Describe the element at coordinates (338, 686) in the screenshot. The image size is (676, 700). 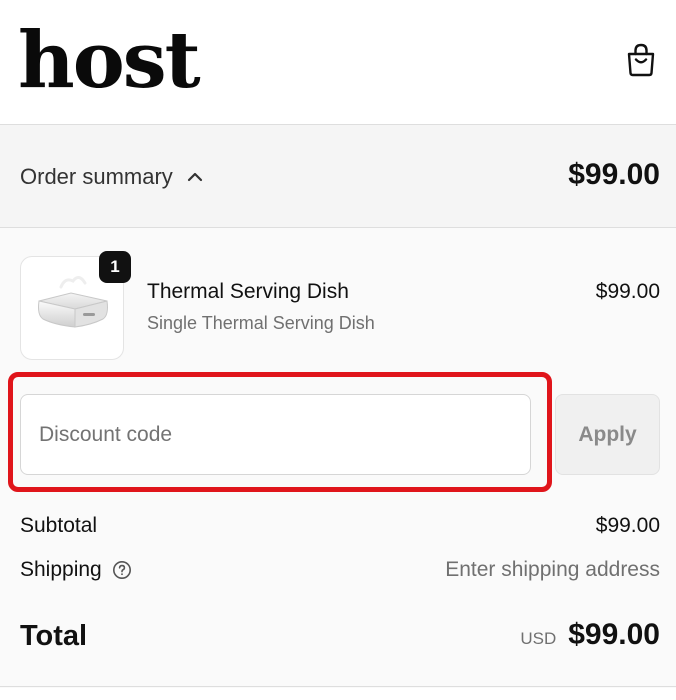
I see `bottom-divider` at that location.